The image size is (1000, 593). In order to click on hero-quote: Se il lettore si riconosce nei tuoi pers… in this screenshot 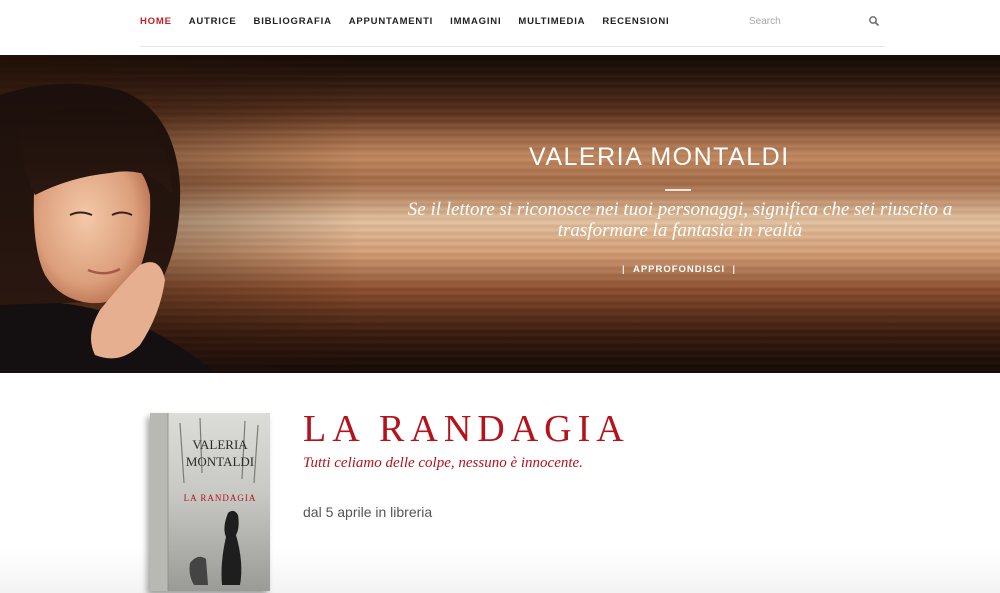, I will do `click(675, 220)`.